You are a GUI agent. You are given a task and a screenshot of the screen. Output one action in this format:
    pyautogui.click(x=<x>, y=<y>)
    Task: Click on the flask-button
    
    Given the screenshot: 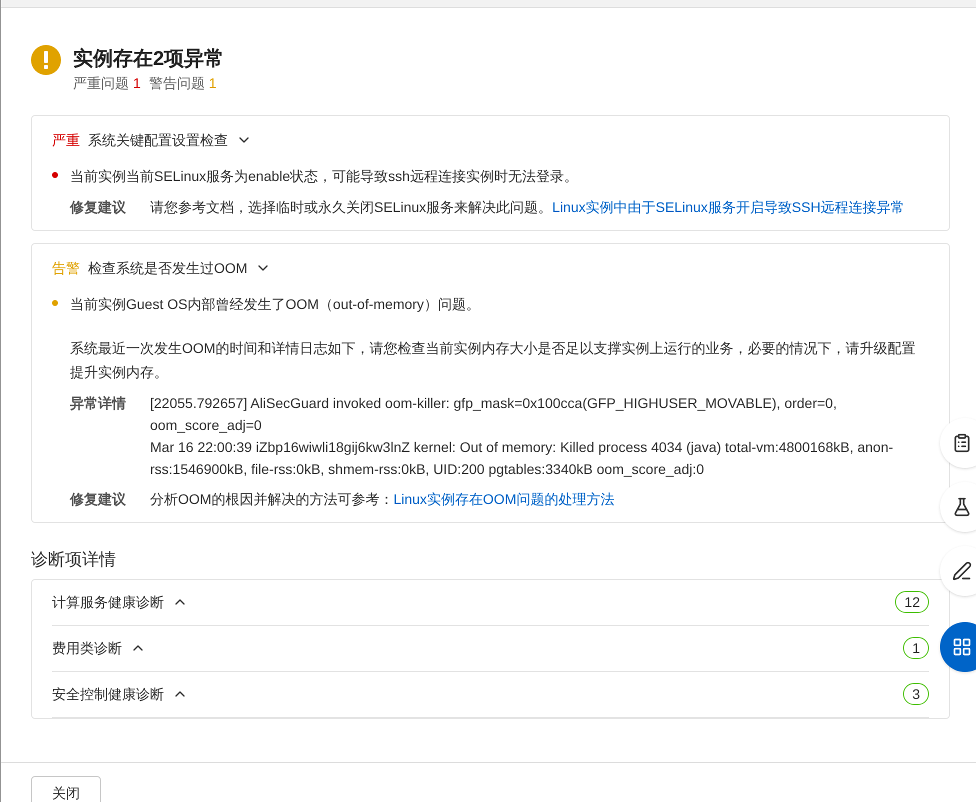 What is the action you would take?
    pyautogui.click(x=958, y=507)
    